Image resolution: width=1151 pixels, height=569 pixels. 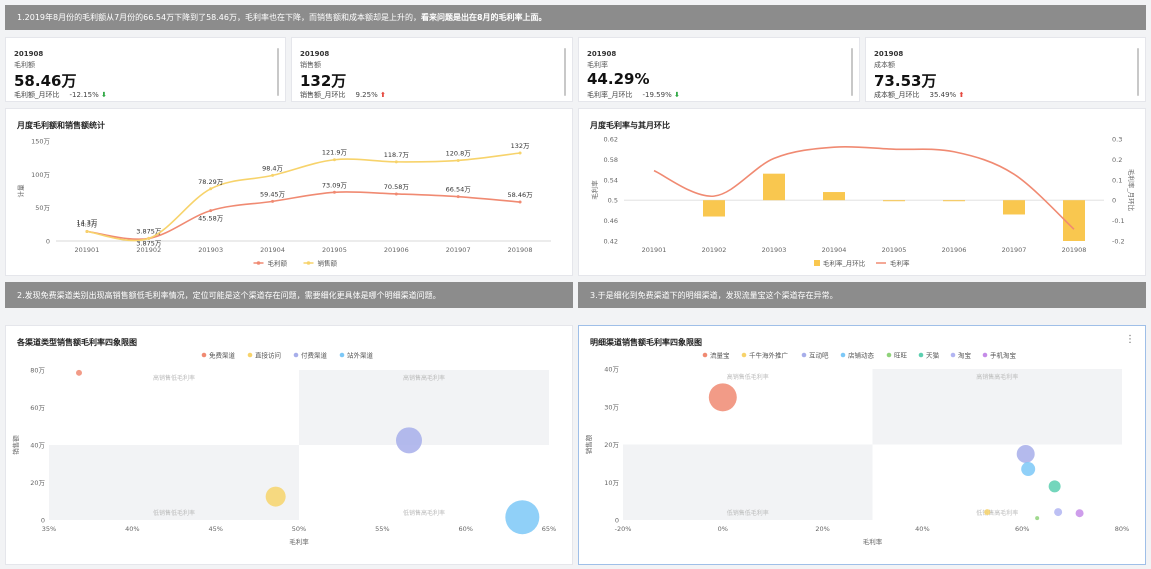 What do you see at coordinates (37, 483) in the screenshot?
I see `y-tick-label: 20万` at bounding box center [37, 483].